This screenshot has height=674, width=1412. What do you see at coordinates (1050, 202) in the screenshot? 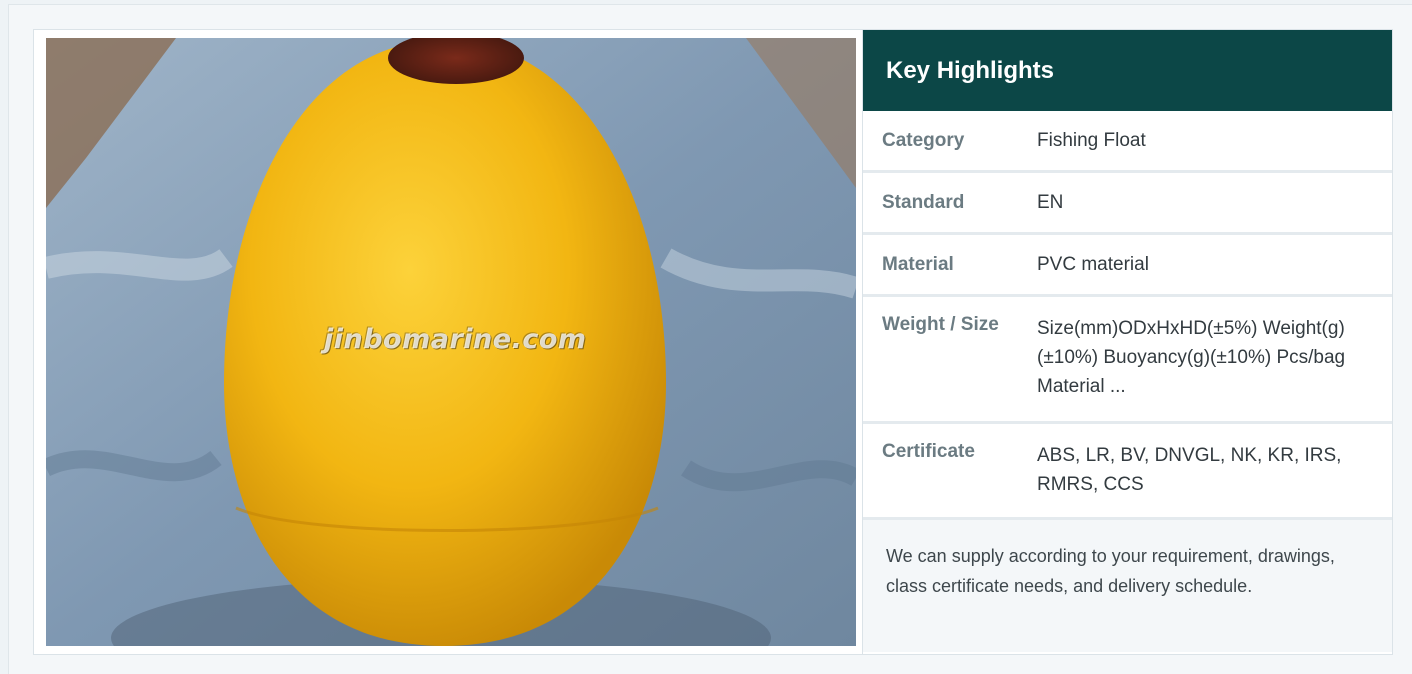
I see `row-value: EN` at bounding box center [1050, 202].